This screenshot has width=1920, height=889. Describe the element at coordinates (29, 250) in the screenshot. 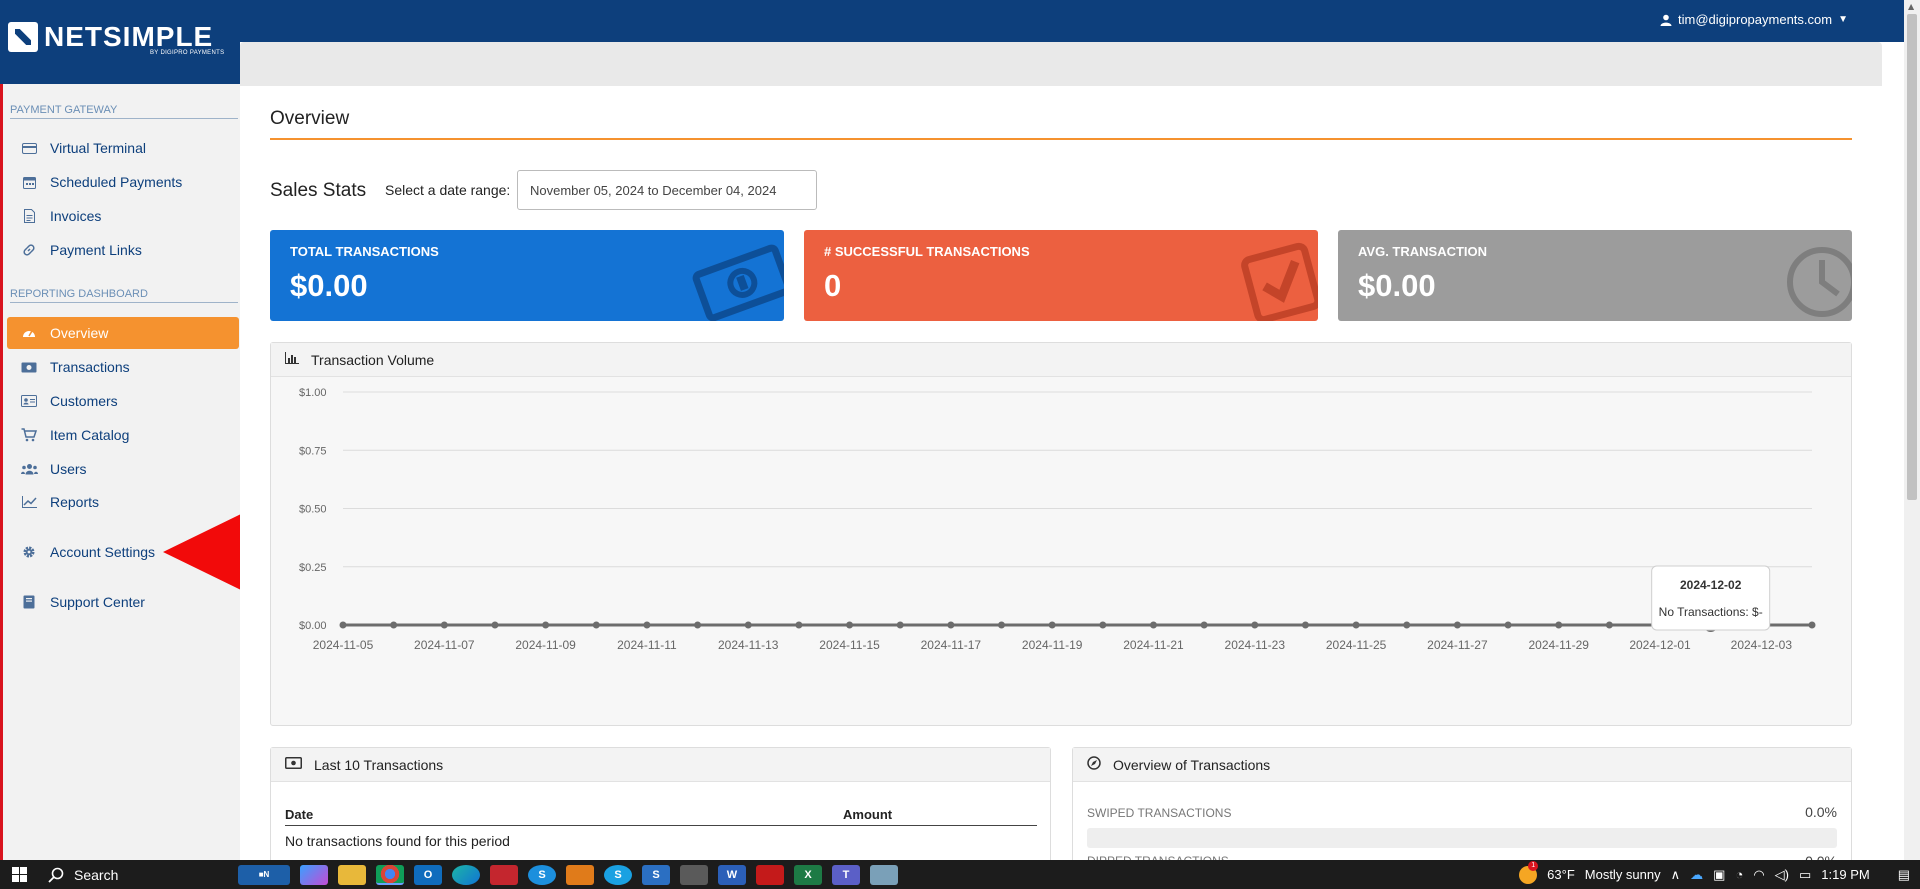

I see `link-icon` at that location.